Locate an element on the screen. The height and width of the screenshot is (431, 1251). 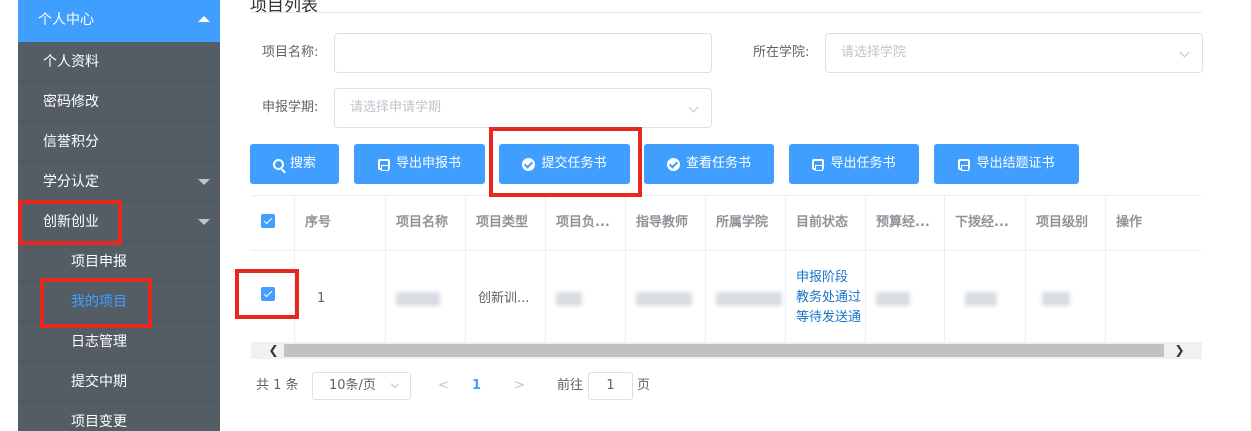
redacted-project-name is located at coordinates (418, 298).